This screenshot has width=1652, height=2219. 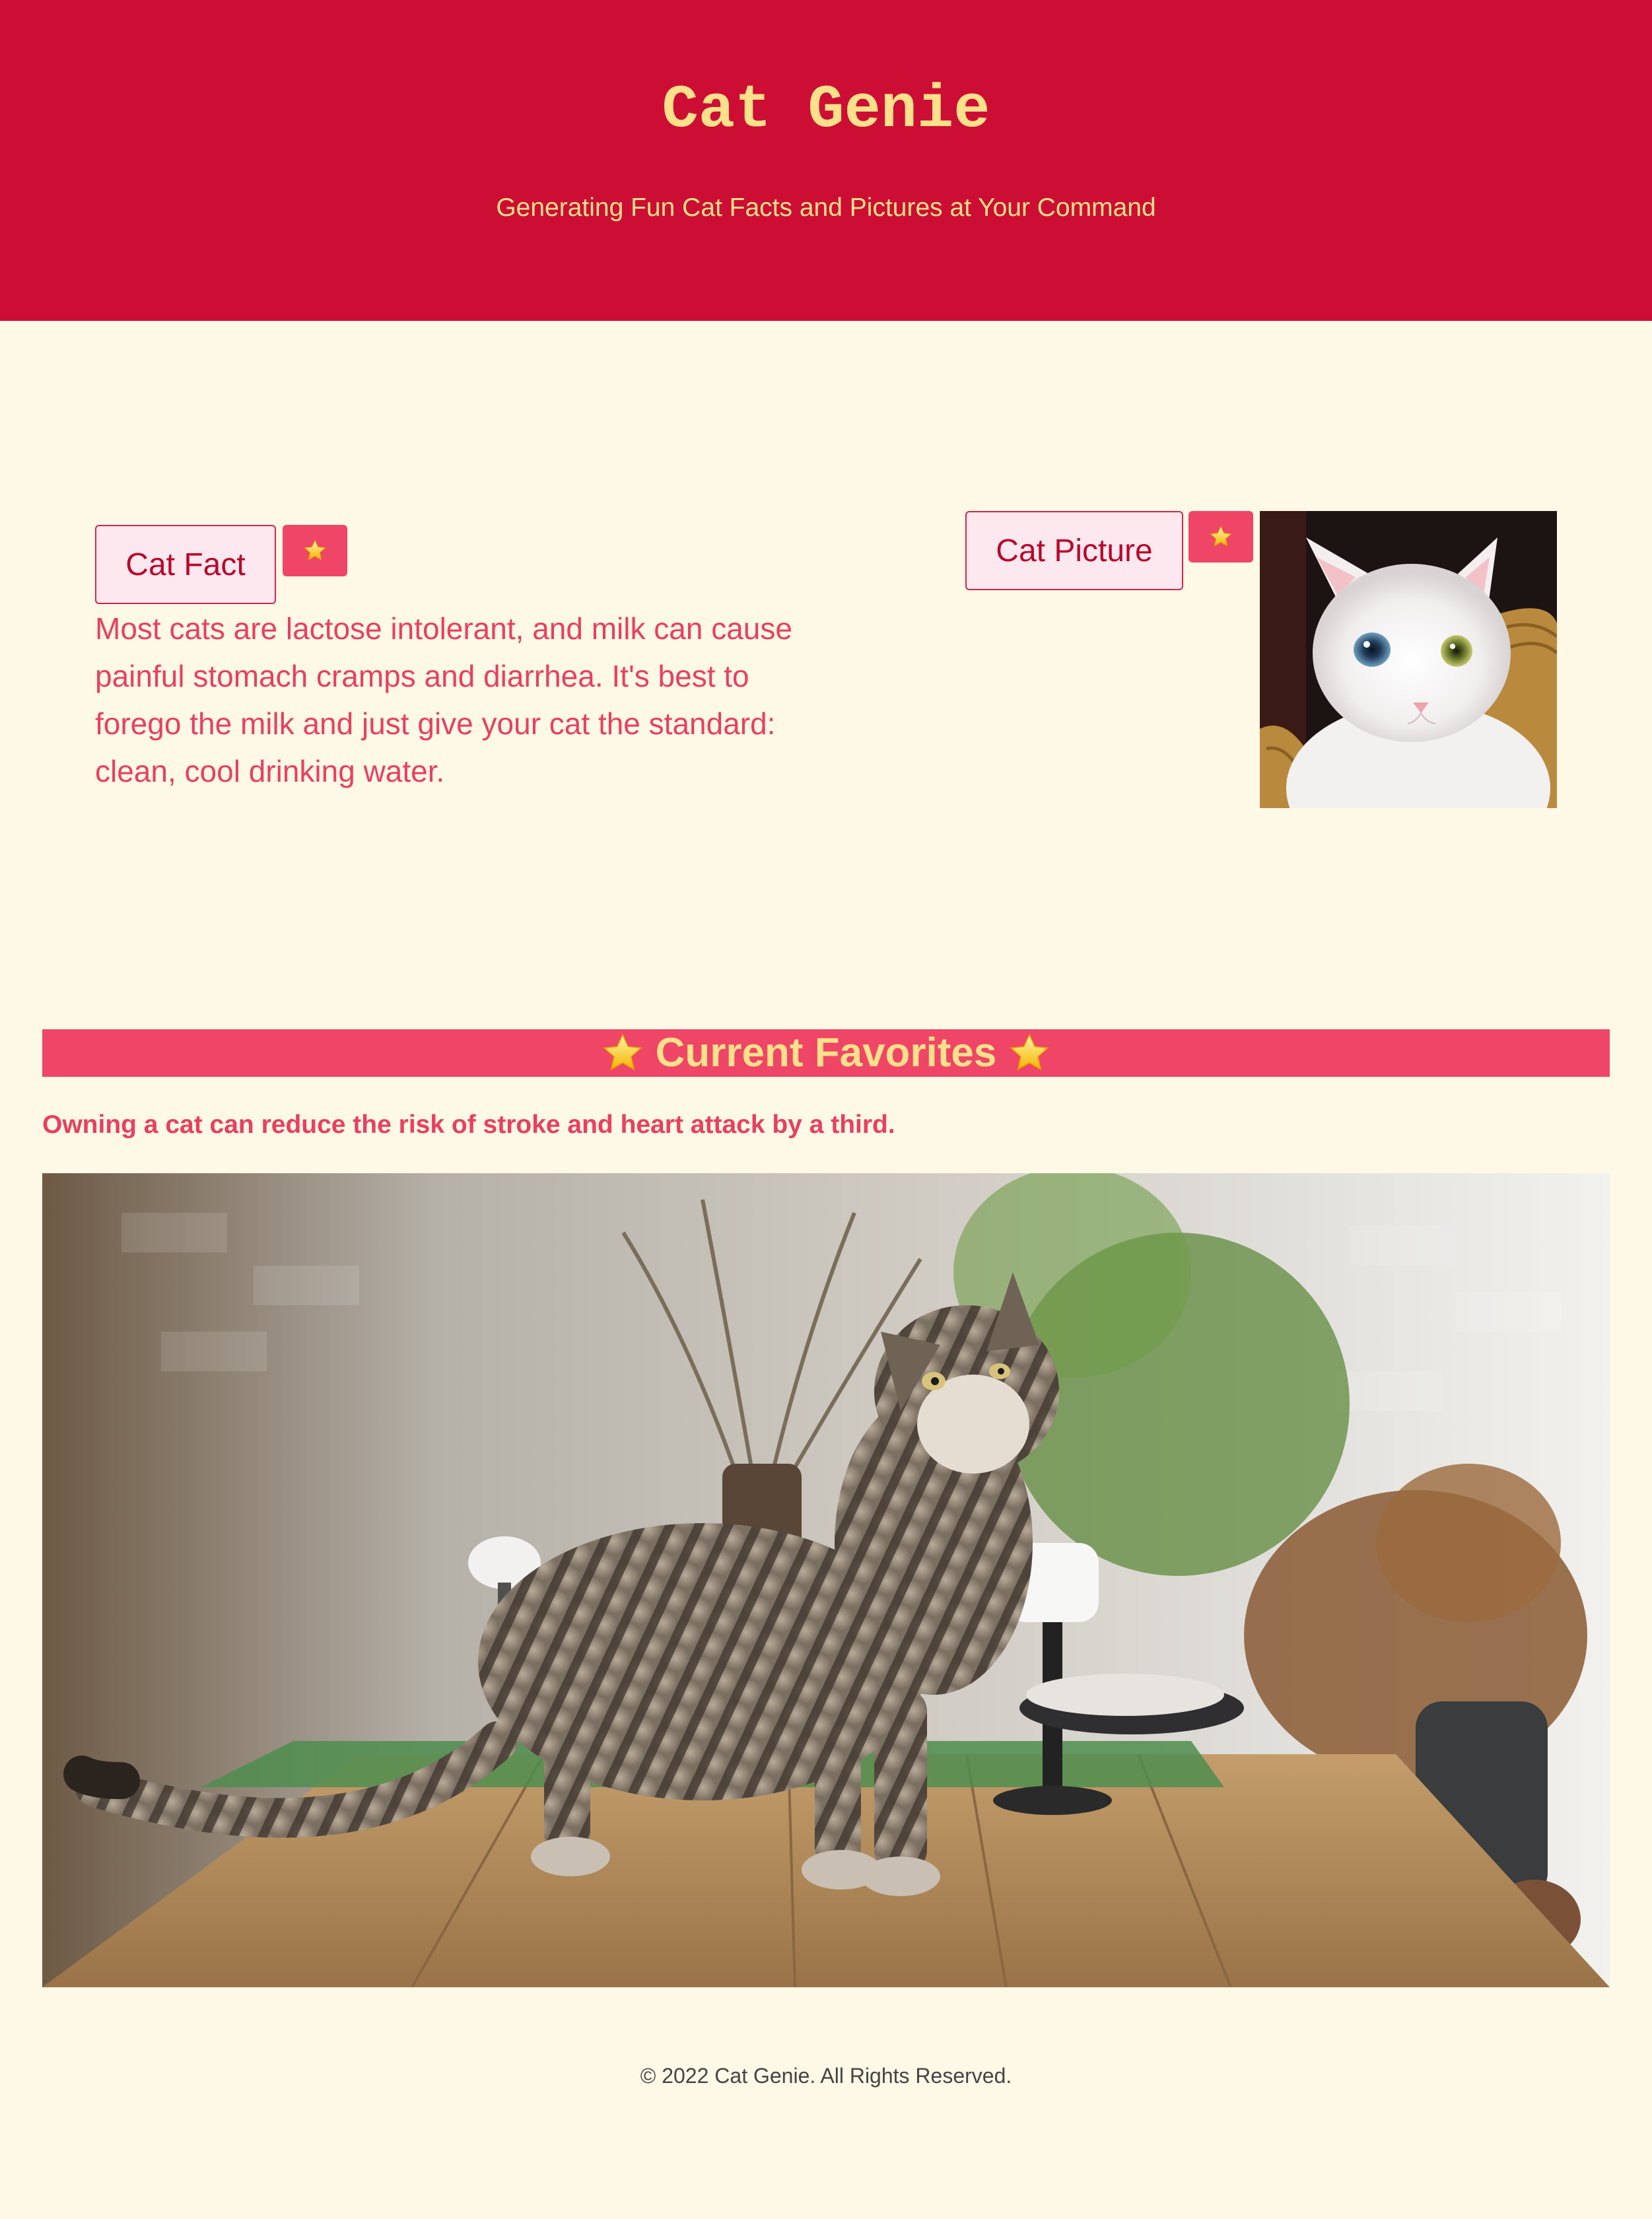 I want to click on white-cat-image, so click(x=1408, y=659).